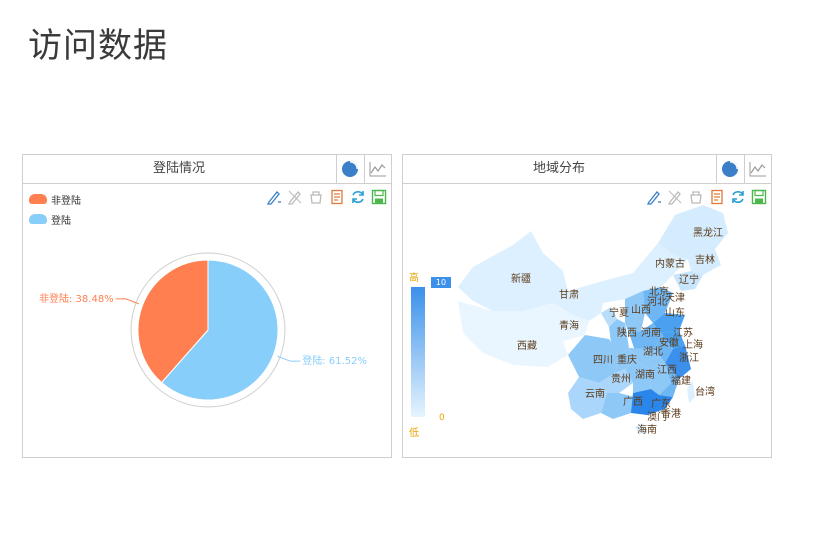 Image resolution: width=822 pixels, height=539 pixels. I want to click on label-shanghai: 上海, so click(693, 344).